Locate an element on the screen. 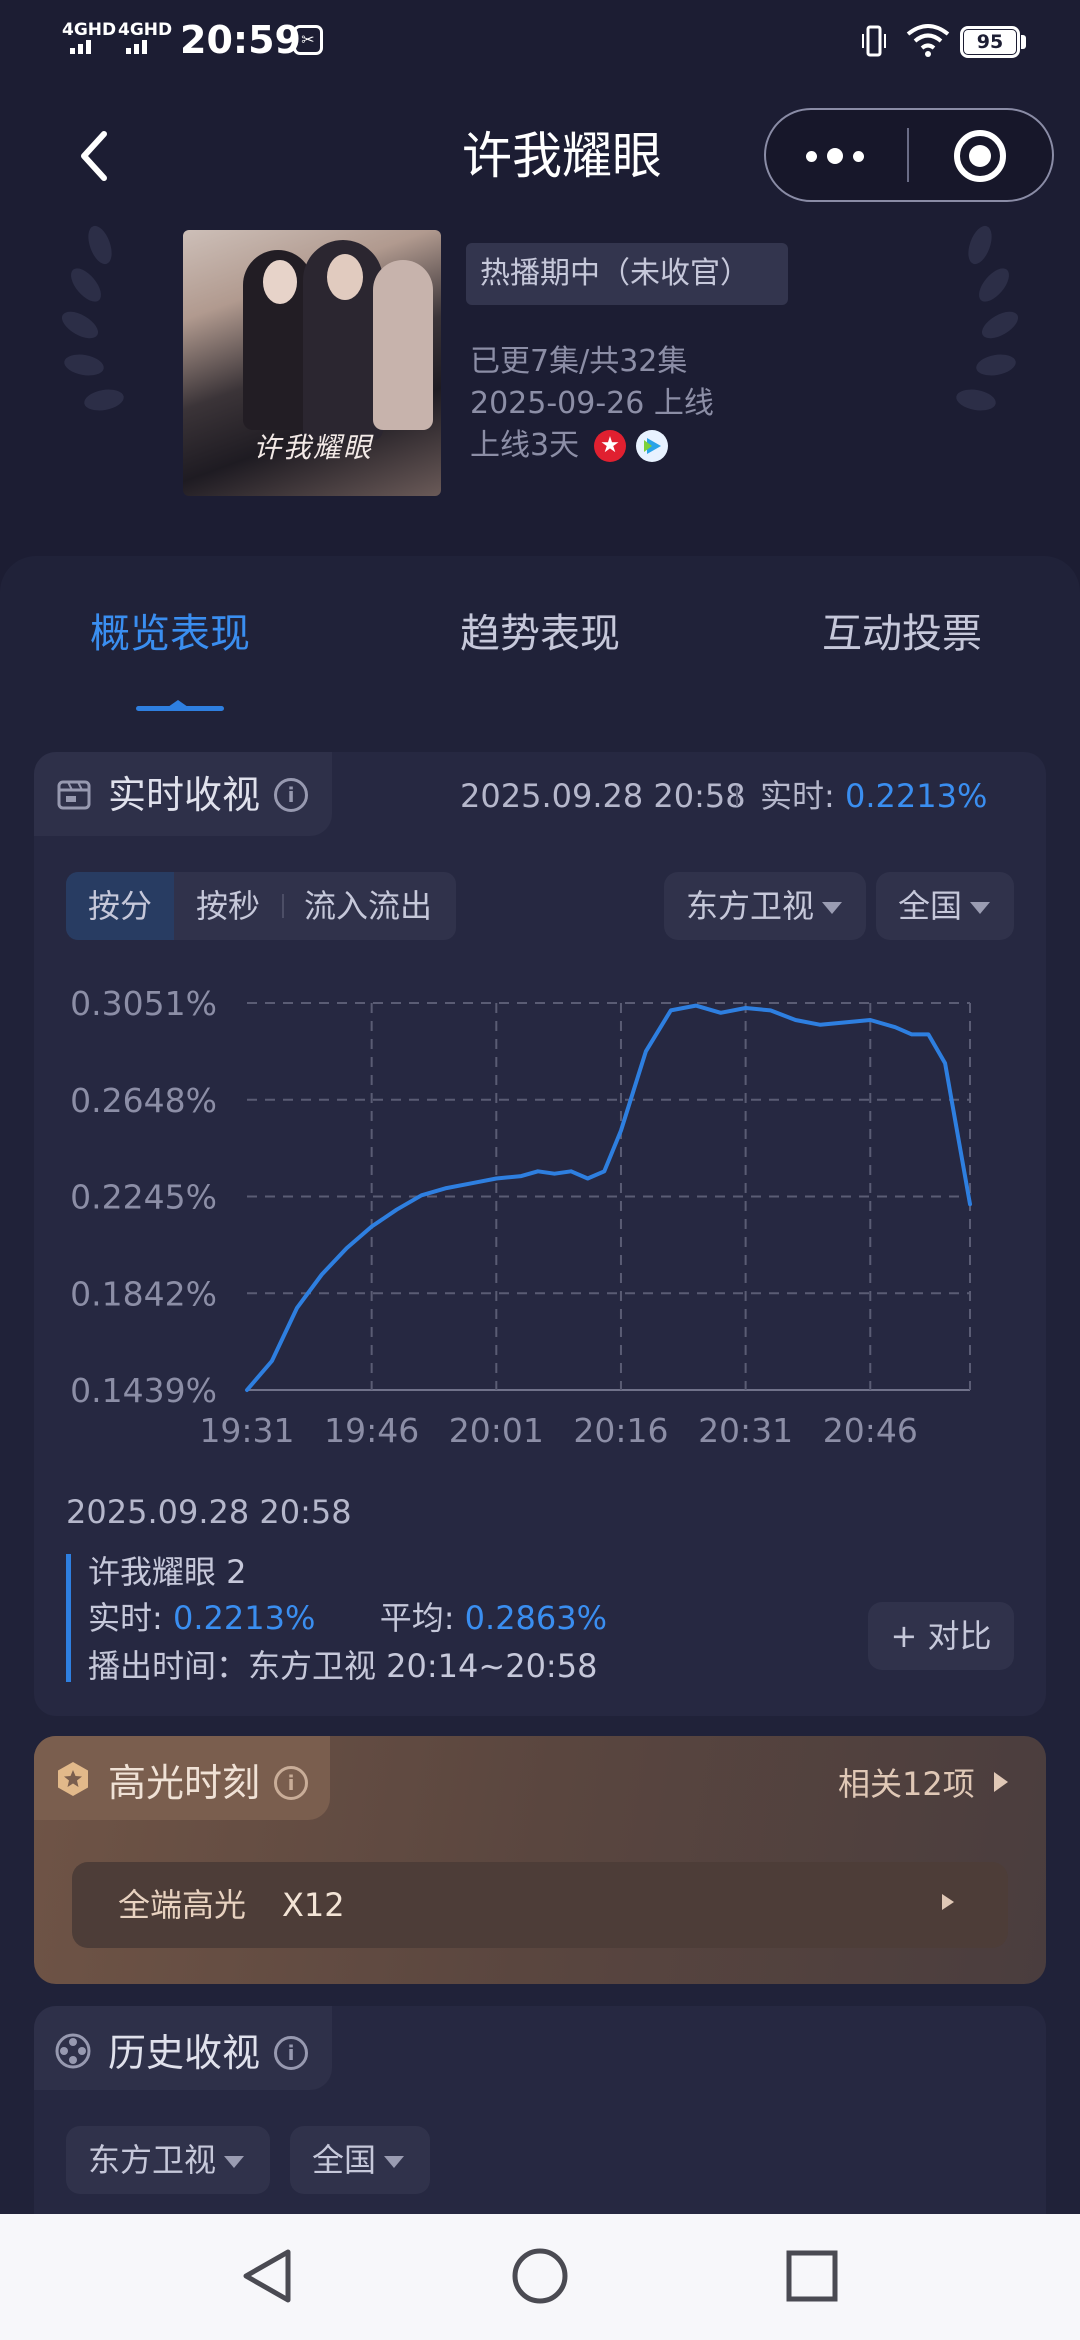  realtime-rating-label: 实时: 0.2213% is located at coordinates (873, 796).